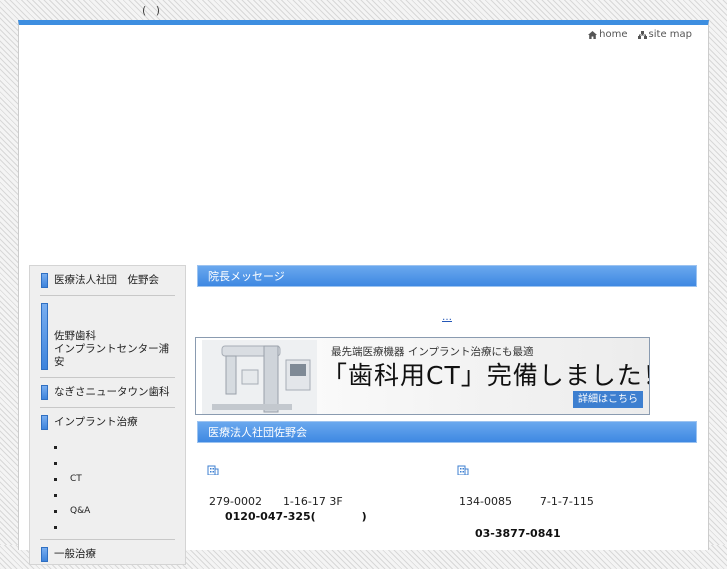 This screenshot has width=727, height=569. What do you see at coordinates (114, 511) in the screenshot?
I see `submenu-item: Q&A` at bounding box center [114, 511].